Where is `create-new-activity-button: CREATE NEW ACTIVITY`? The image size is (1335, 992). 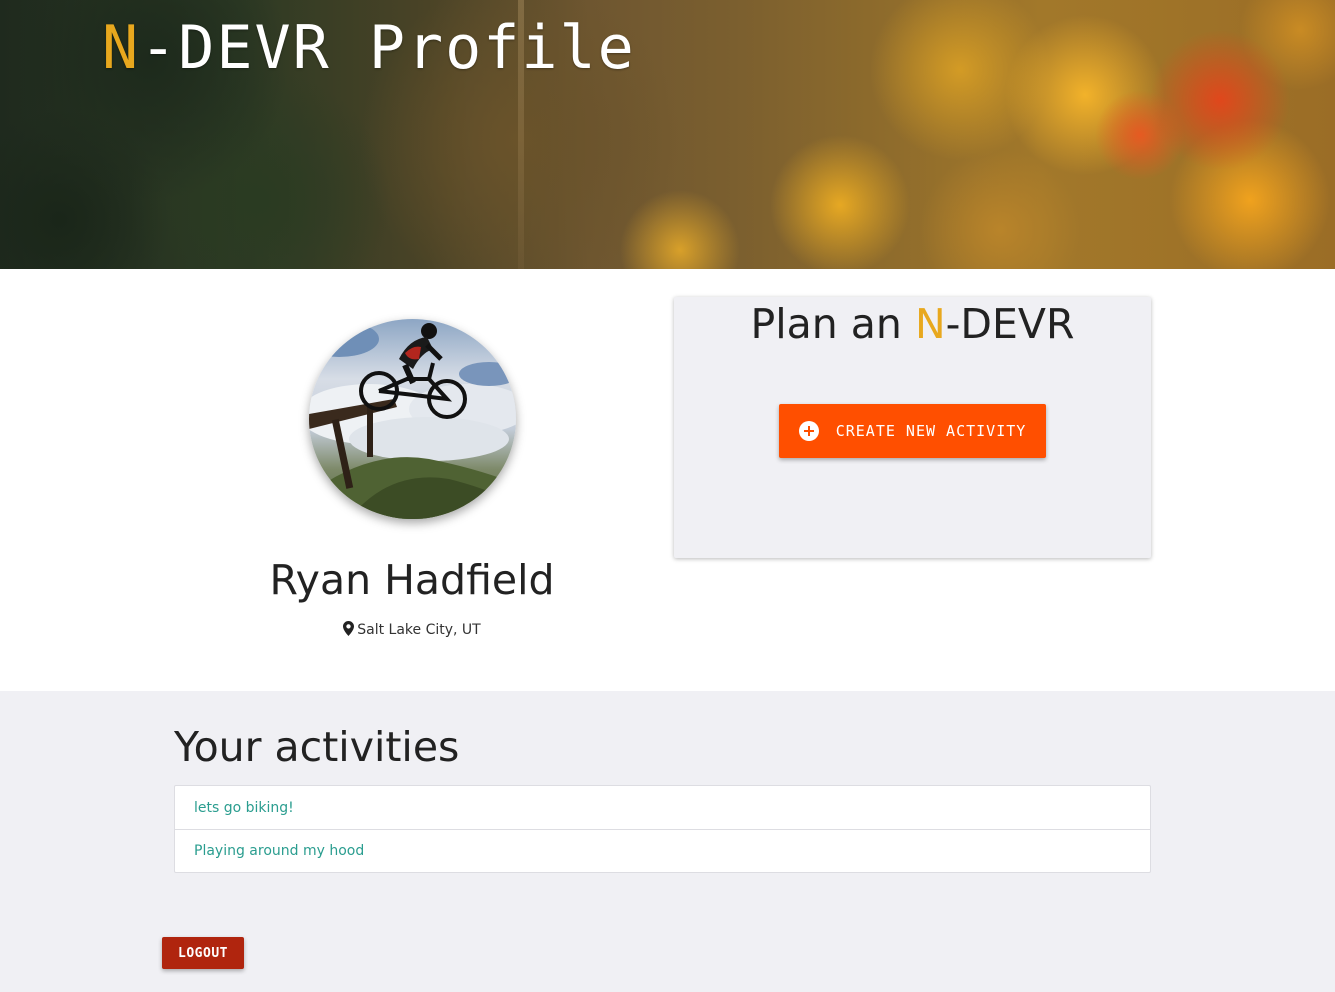 create-new-activity-button: CREATE NEW ACTIVITY is located at coordinates (912, 431).